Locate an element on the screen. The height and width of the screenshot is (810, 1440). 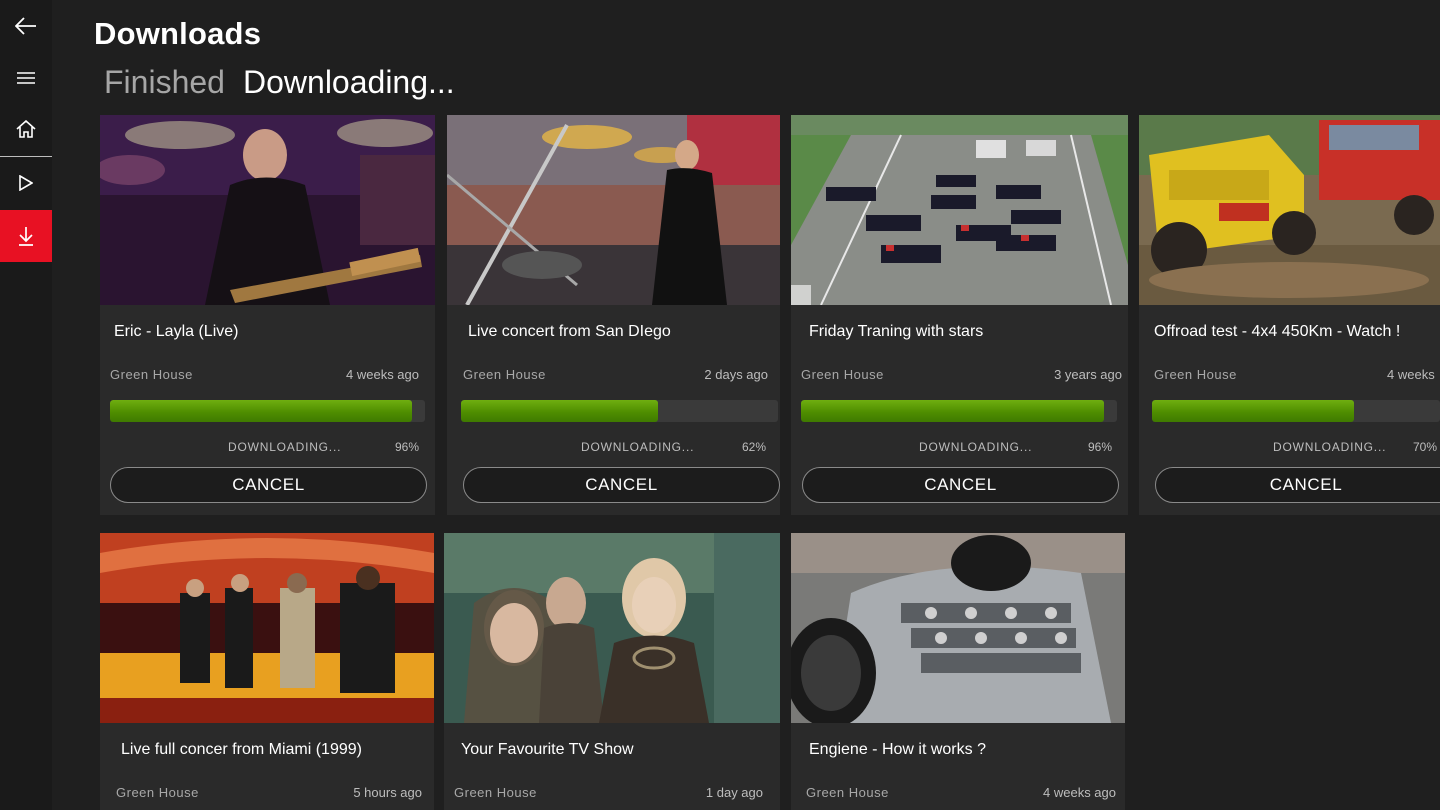
nav-home is located at coordinates (26, 129).